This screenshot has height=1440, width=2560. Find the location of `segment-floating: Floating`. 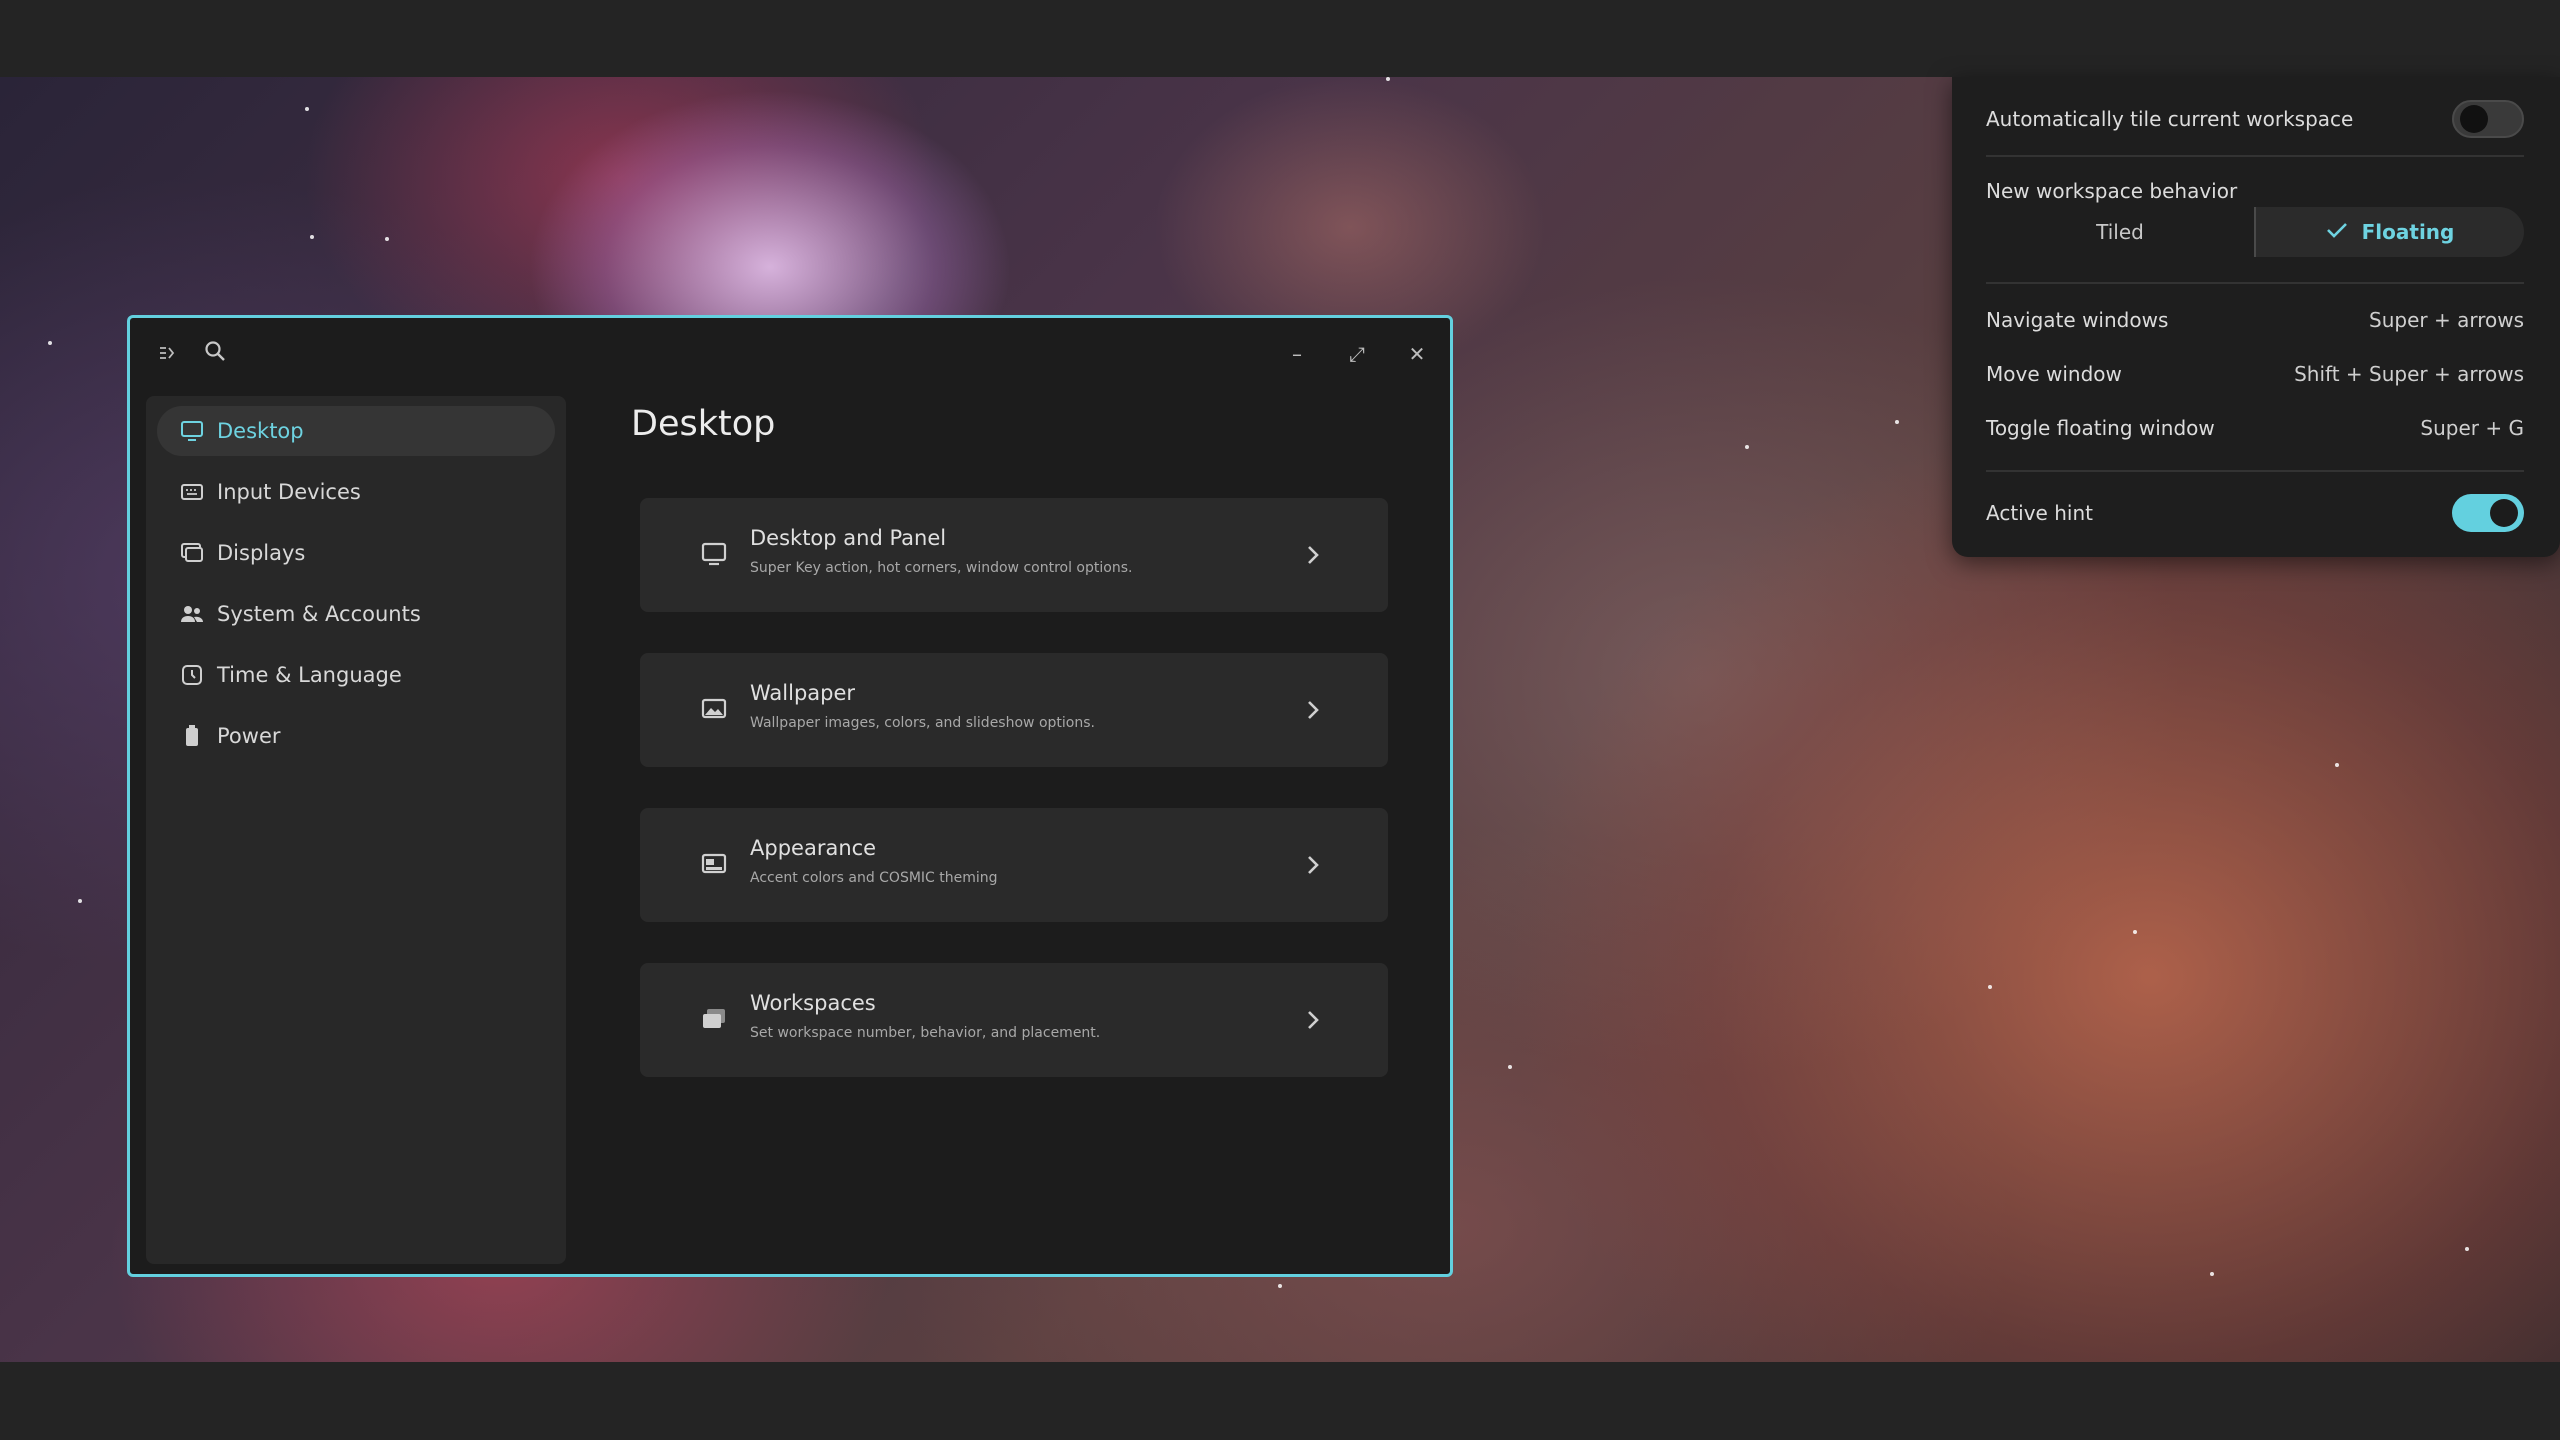

segment-floating: Floating is located at coordinates (2390, 232).